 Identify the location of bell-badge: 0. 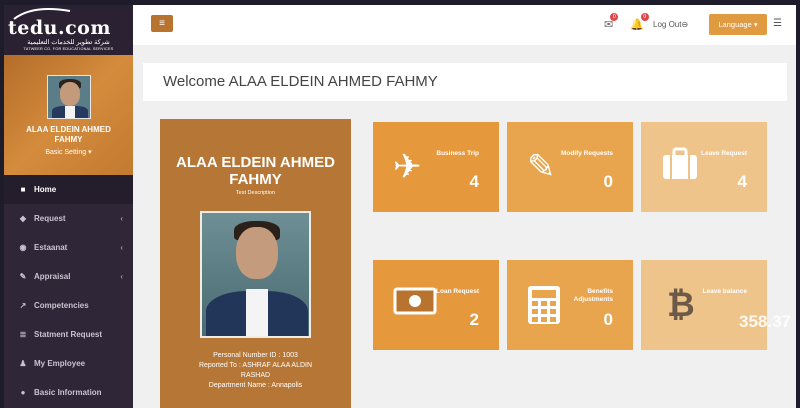
(644, 17).